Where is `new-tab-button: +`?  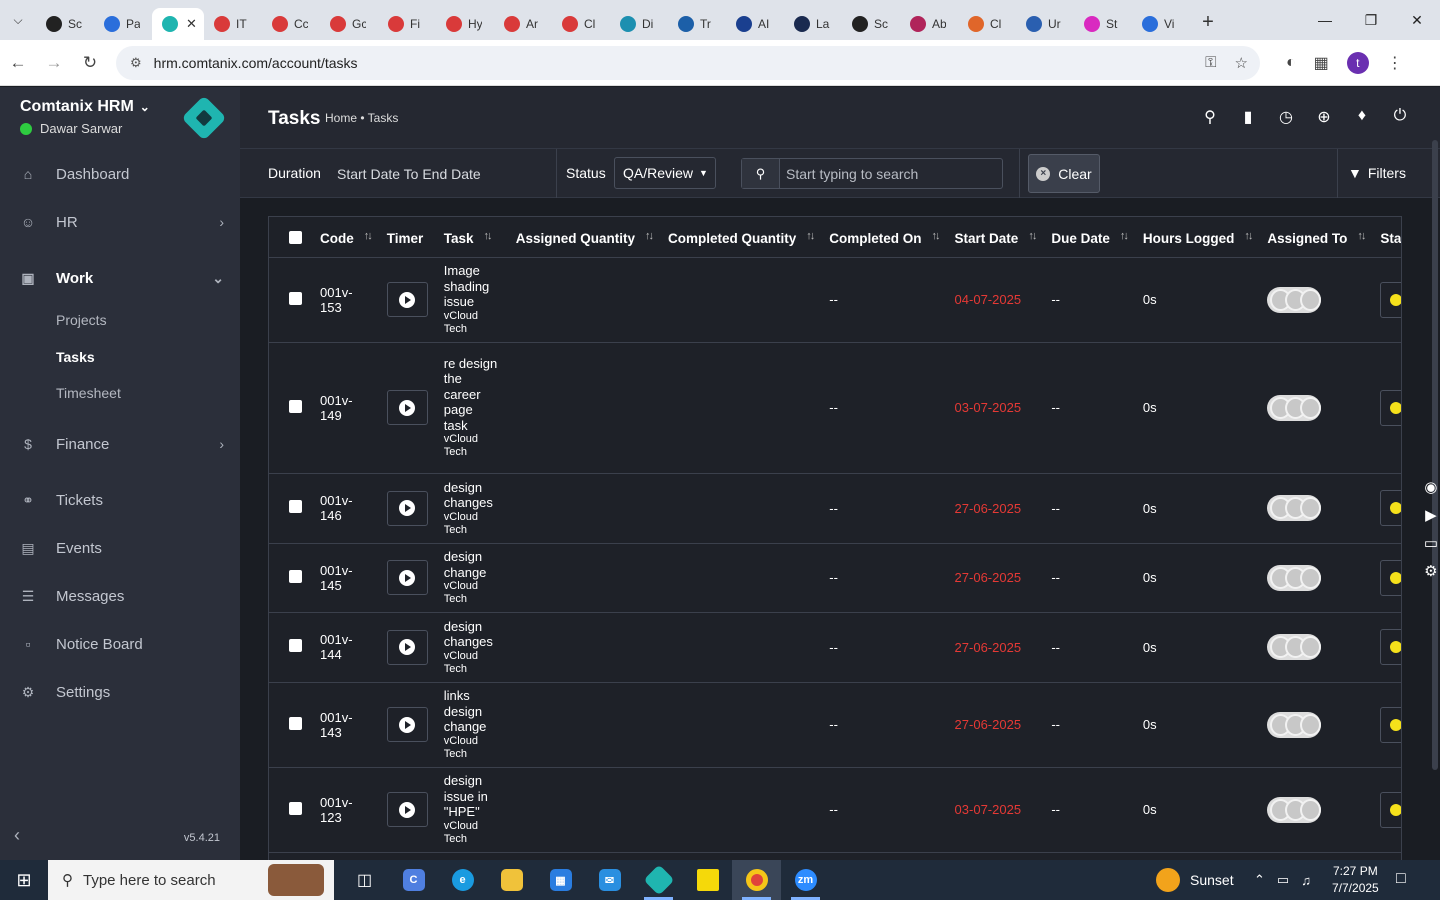
new-tab-button: + is located at coordinates (1208, 22).